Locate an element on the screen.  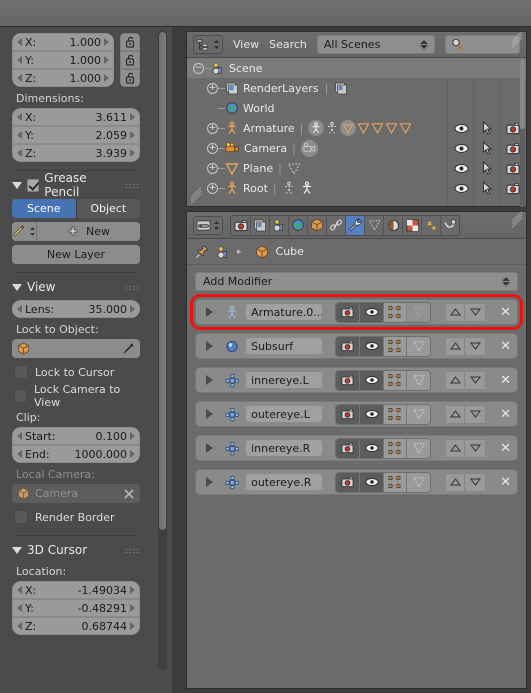
pin-icon is located at coordinates (202, 252).